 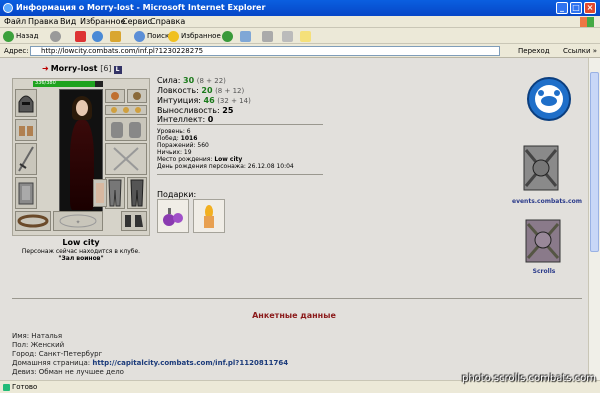 What do you see at coordinates (177, 194) in the screenshot?
I see `gifts-label: Подарки:` at bounding box center [177, 194].